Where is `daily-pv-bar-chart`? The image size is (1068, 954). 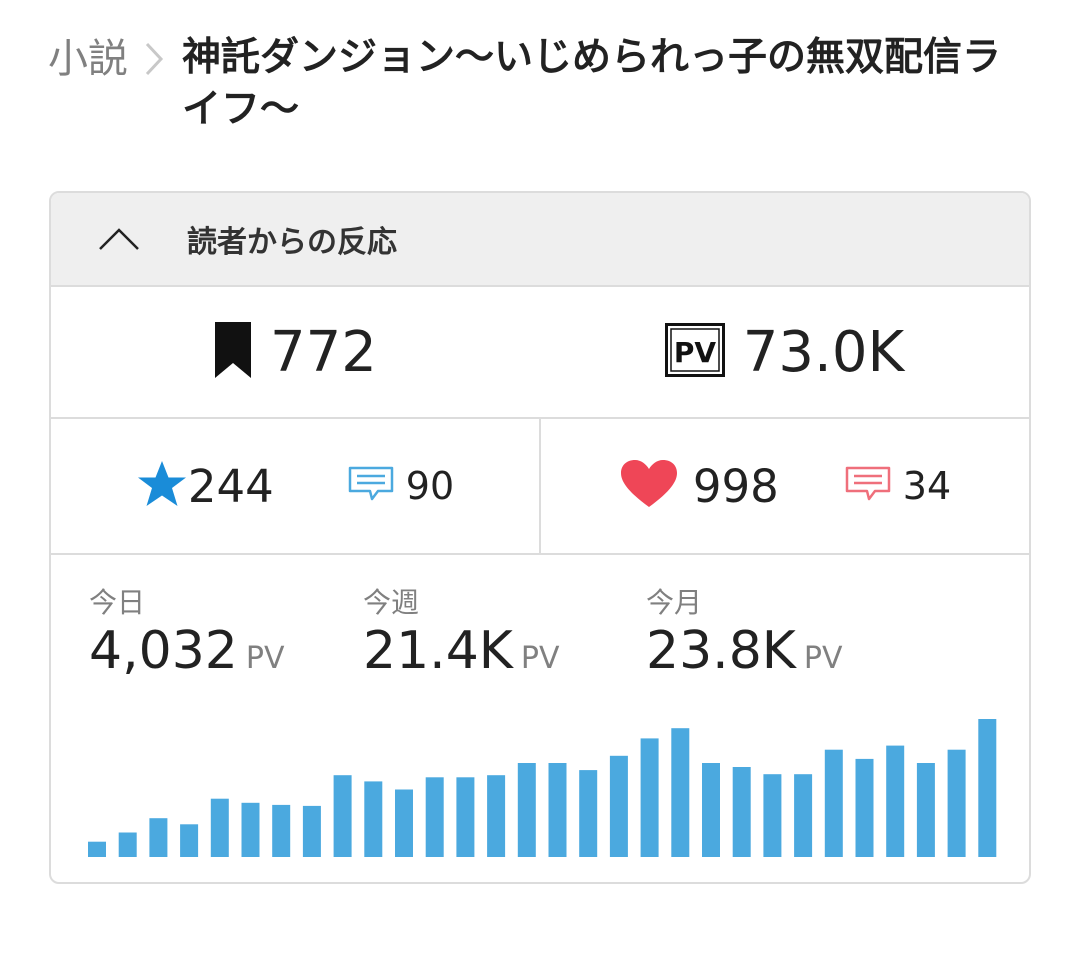 daily-pv-bar-chart is located at coordinates (542, 788).